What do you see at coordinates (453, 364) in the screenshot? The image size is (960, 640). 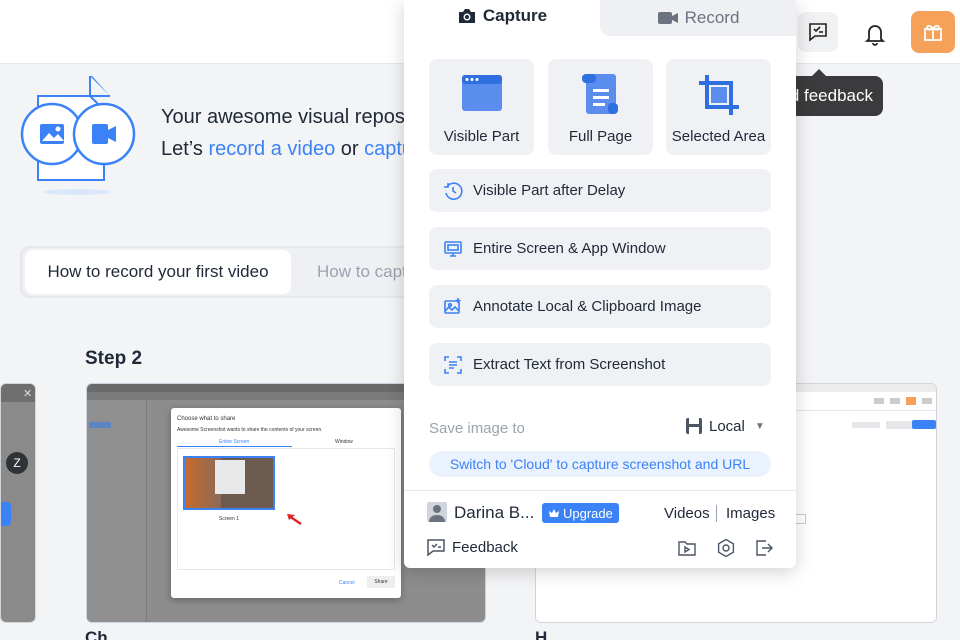 I see `text-scan-icon` at bounding box center [453, 364].